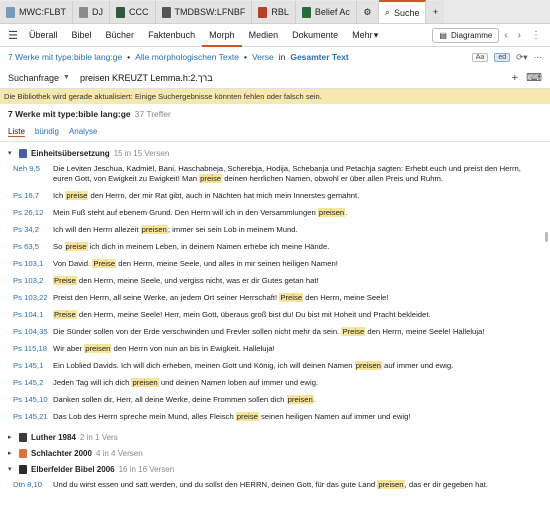 The height and width of the screenshot is (510, 550). Describe the element at coordinates (187, 57) in the screenshot. I see `text-type-link: Alle morphologischen Texte` at that location.